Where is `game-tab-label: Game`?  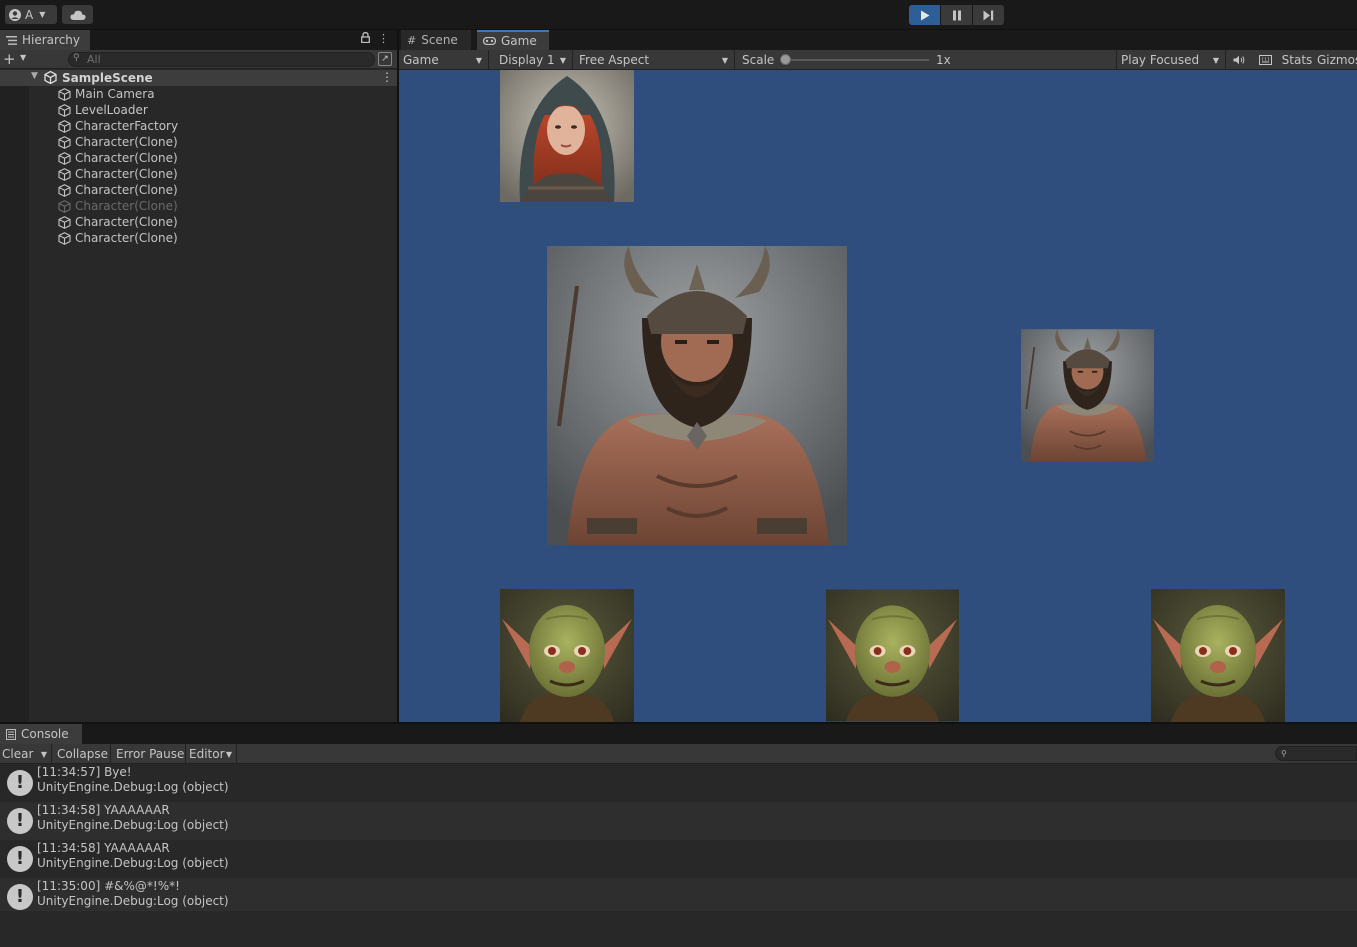 game-tab-label: Game is located at coordinates (519, 41).